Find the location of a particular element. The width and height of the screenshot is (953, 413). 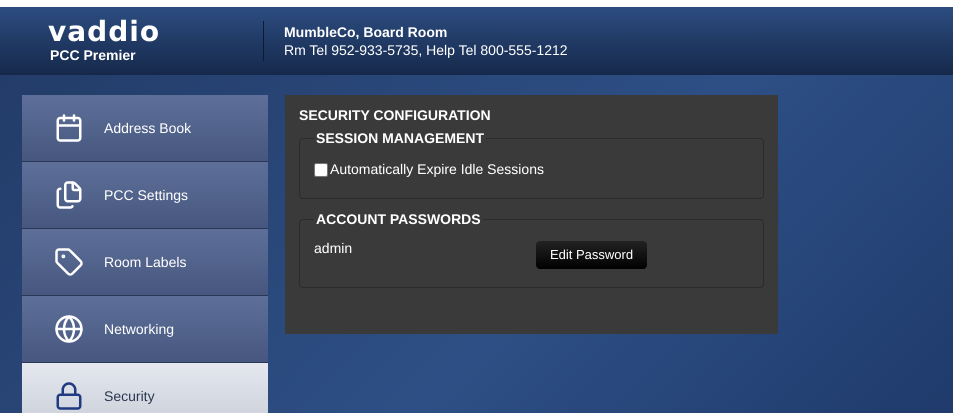

checkbox-label: Automatically Expire Idle Sessions is located at coordinates (437, 169).